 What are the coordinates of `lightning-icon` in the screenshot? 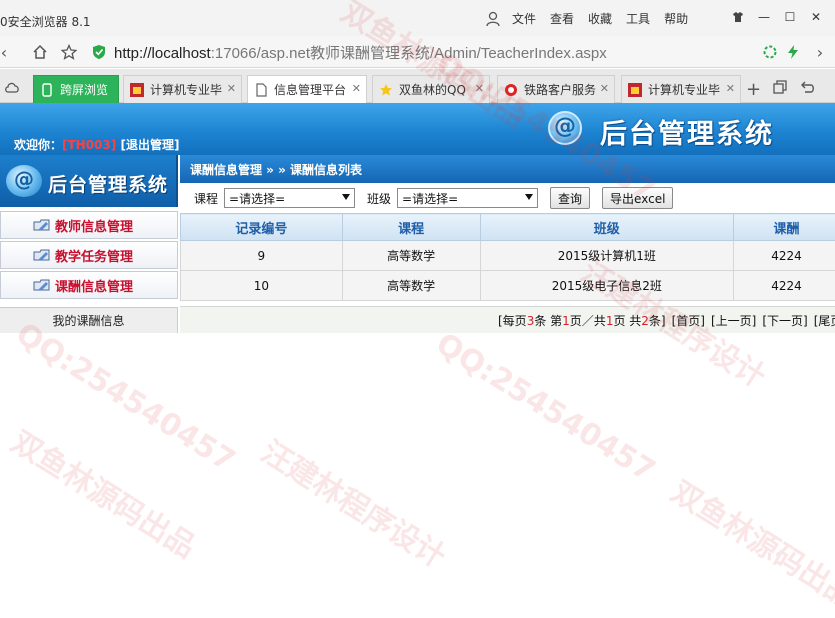 It's located at (793, 52).